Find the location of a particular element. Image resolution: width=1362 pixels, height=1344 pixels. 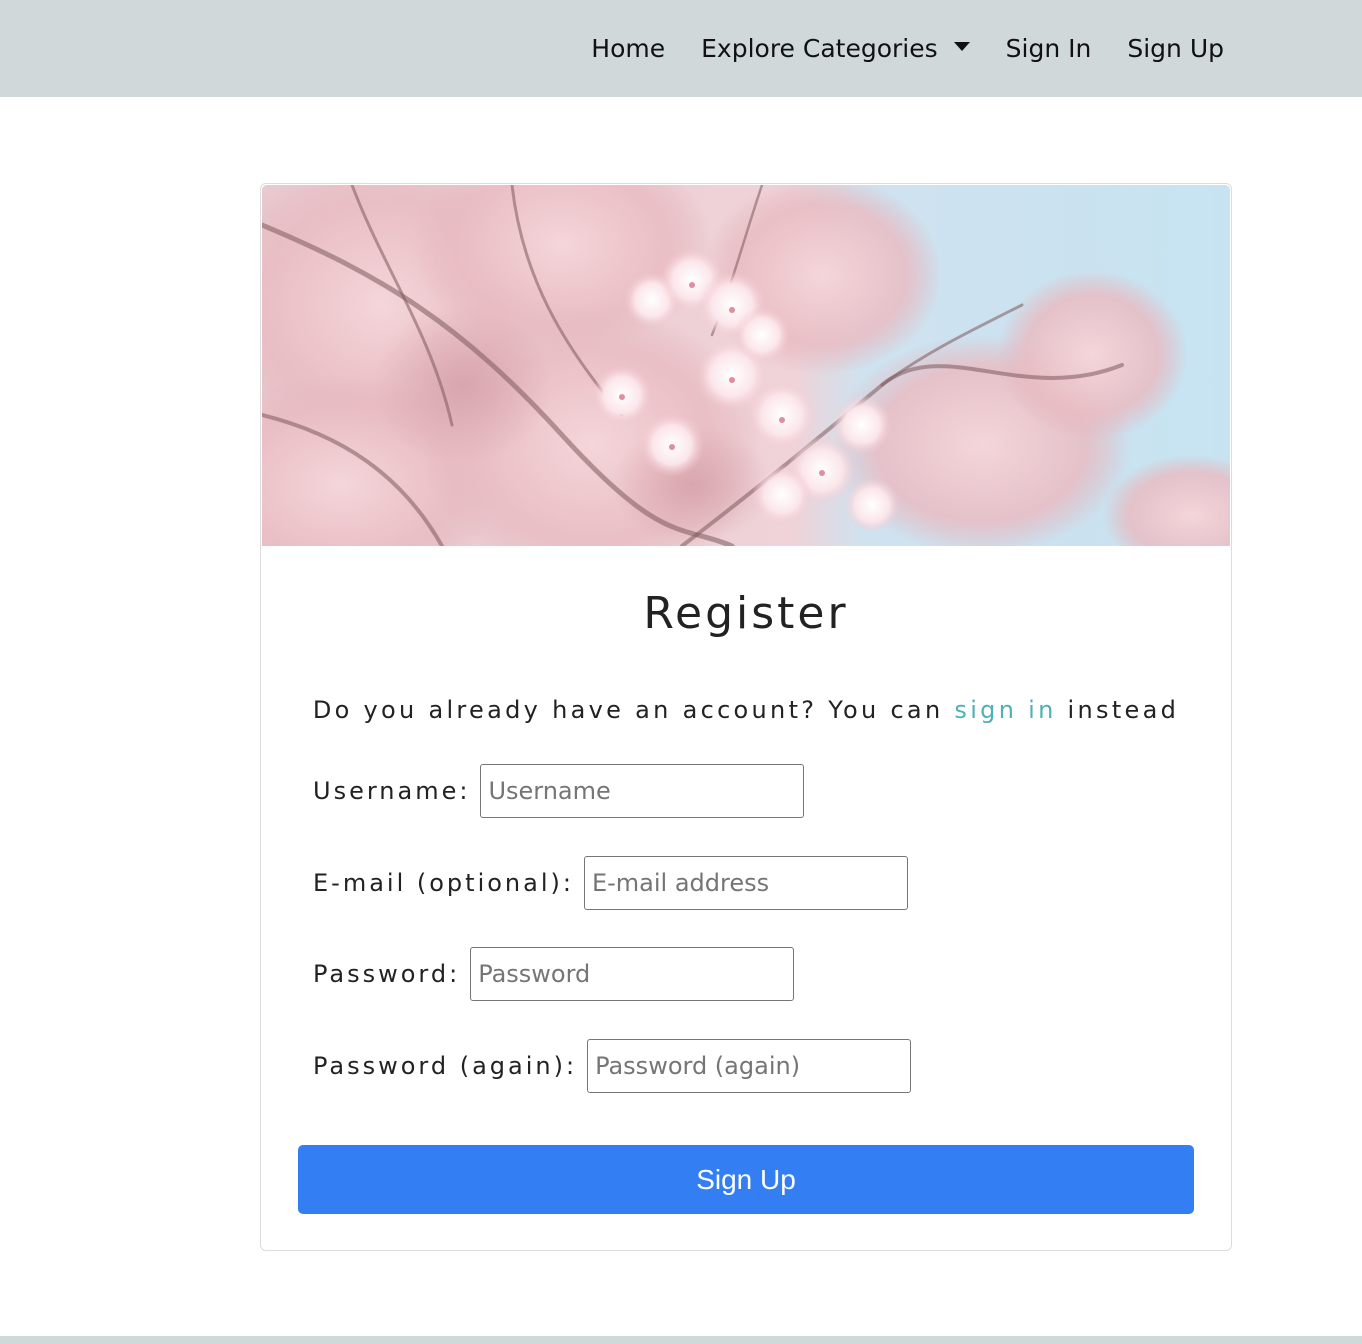

sign-in-prompt-text: Do you already have an account? You can is located at coordinates (633, 710).